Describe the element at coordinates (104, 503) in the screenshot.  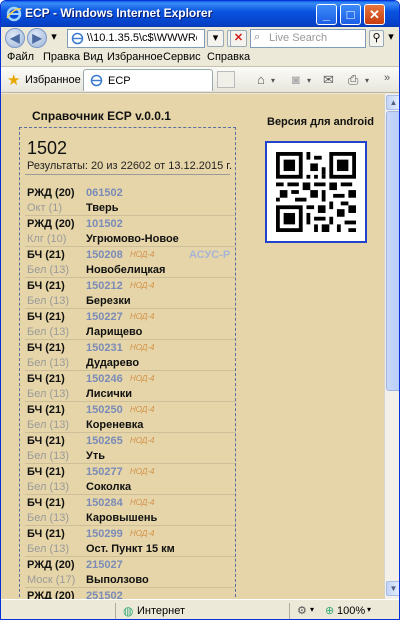
I see `esr-code-link: 150284` at that location.